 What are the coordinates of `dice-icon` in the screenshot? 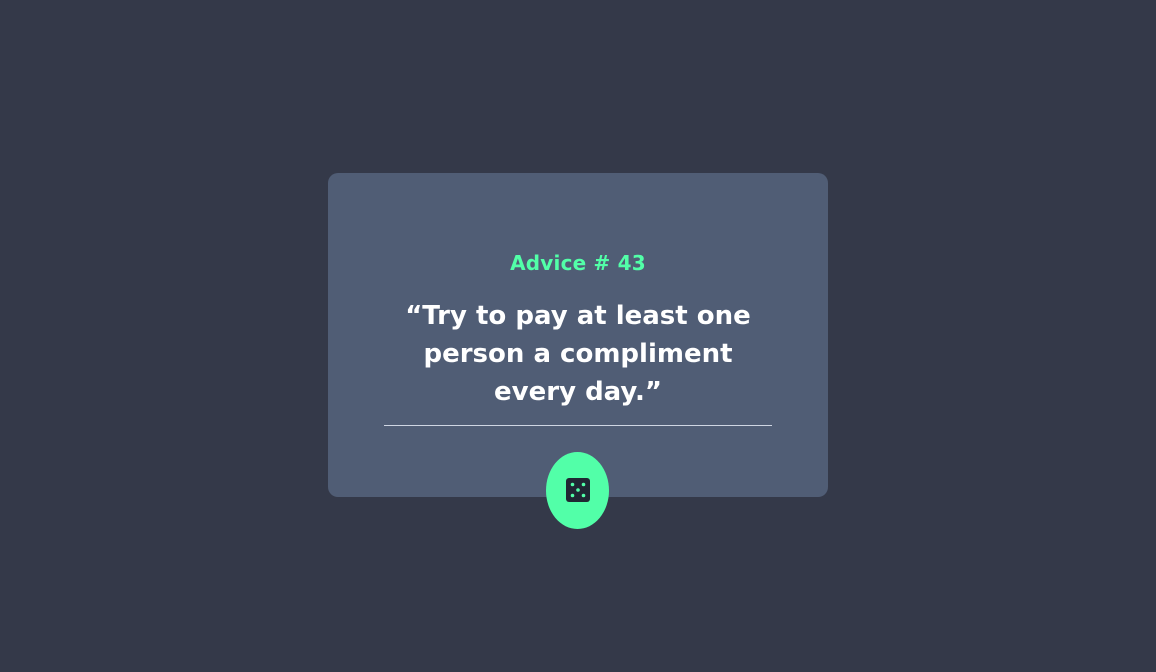 It's located at (578, 490).